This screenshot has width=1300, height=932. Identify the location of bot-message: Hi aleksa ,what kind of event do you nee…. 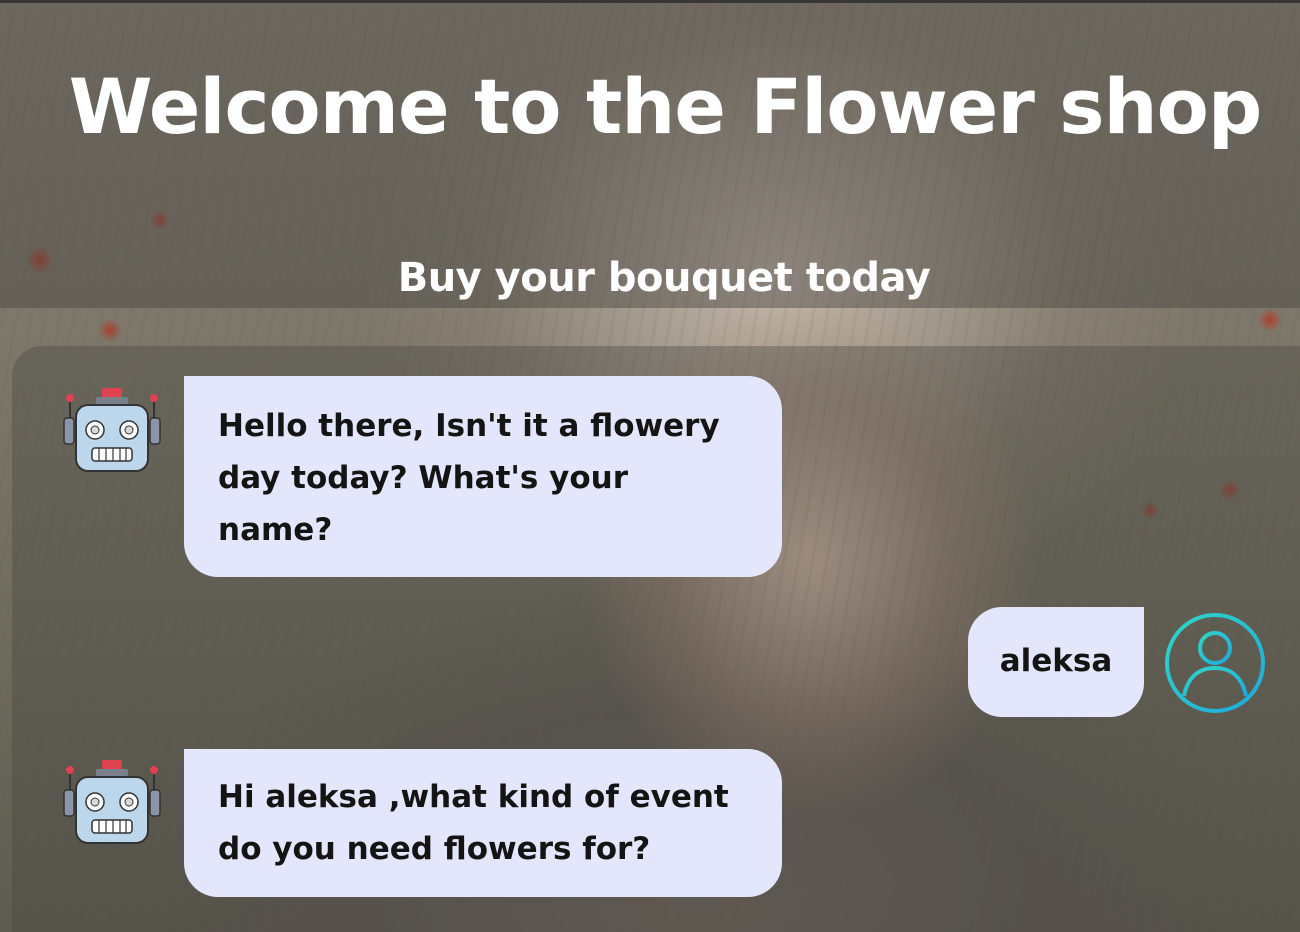
(483, 823).